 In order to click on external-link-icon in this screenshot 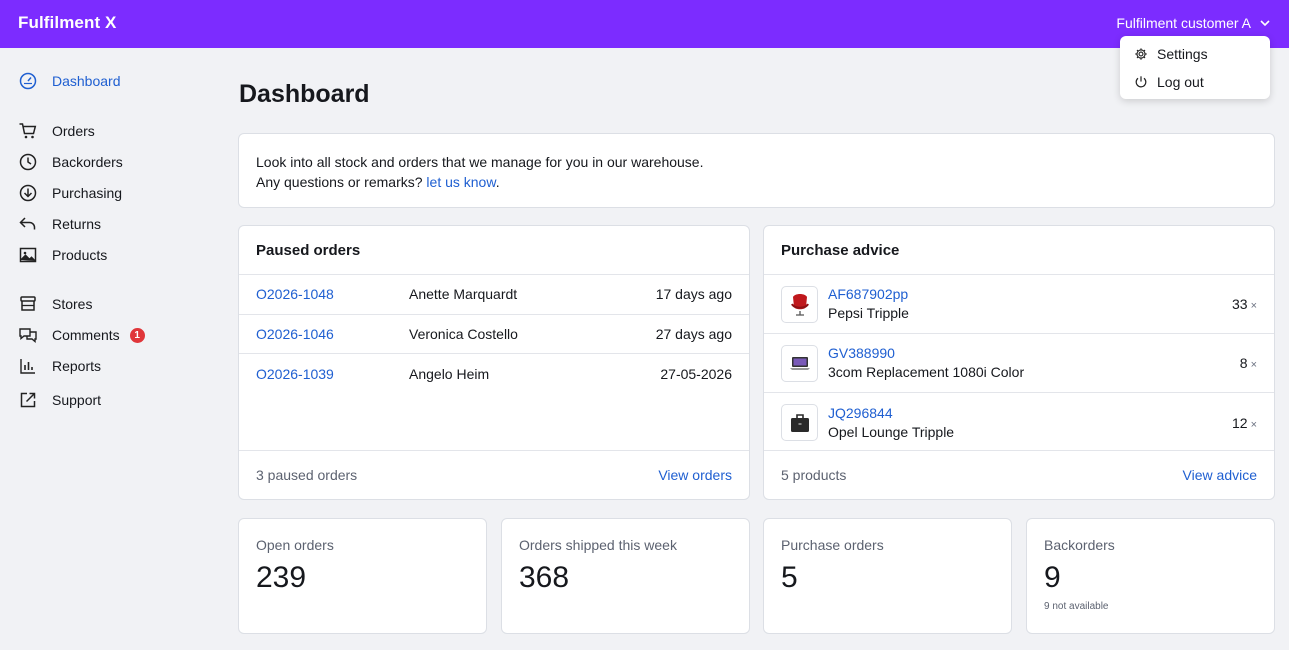, I will do `click(28, 400)`.